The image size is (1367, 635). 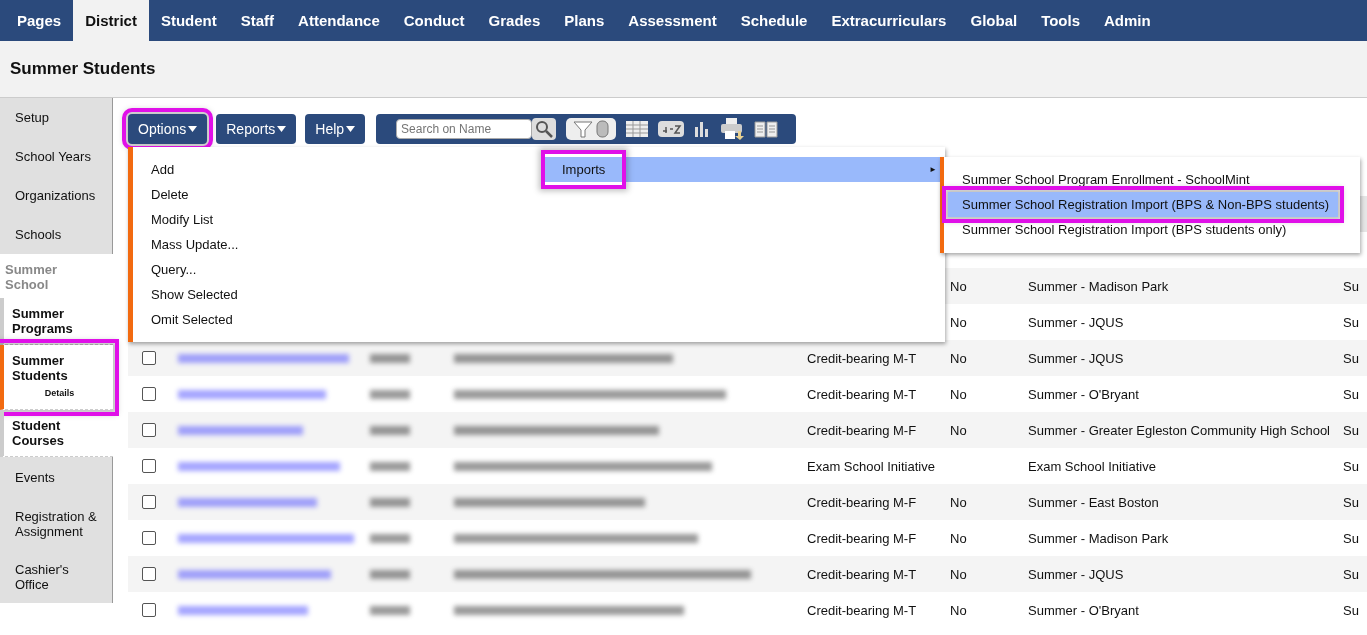 What do you see at coordinates (338, 294) in the screenshot?
I see `menu-item: Show Selected` at bounding box center [338, 294].